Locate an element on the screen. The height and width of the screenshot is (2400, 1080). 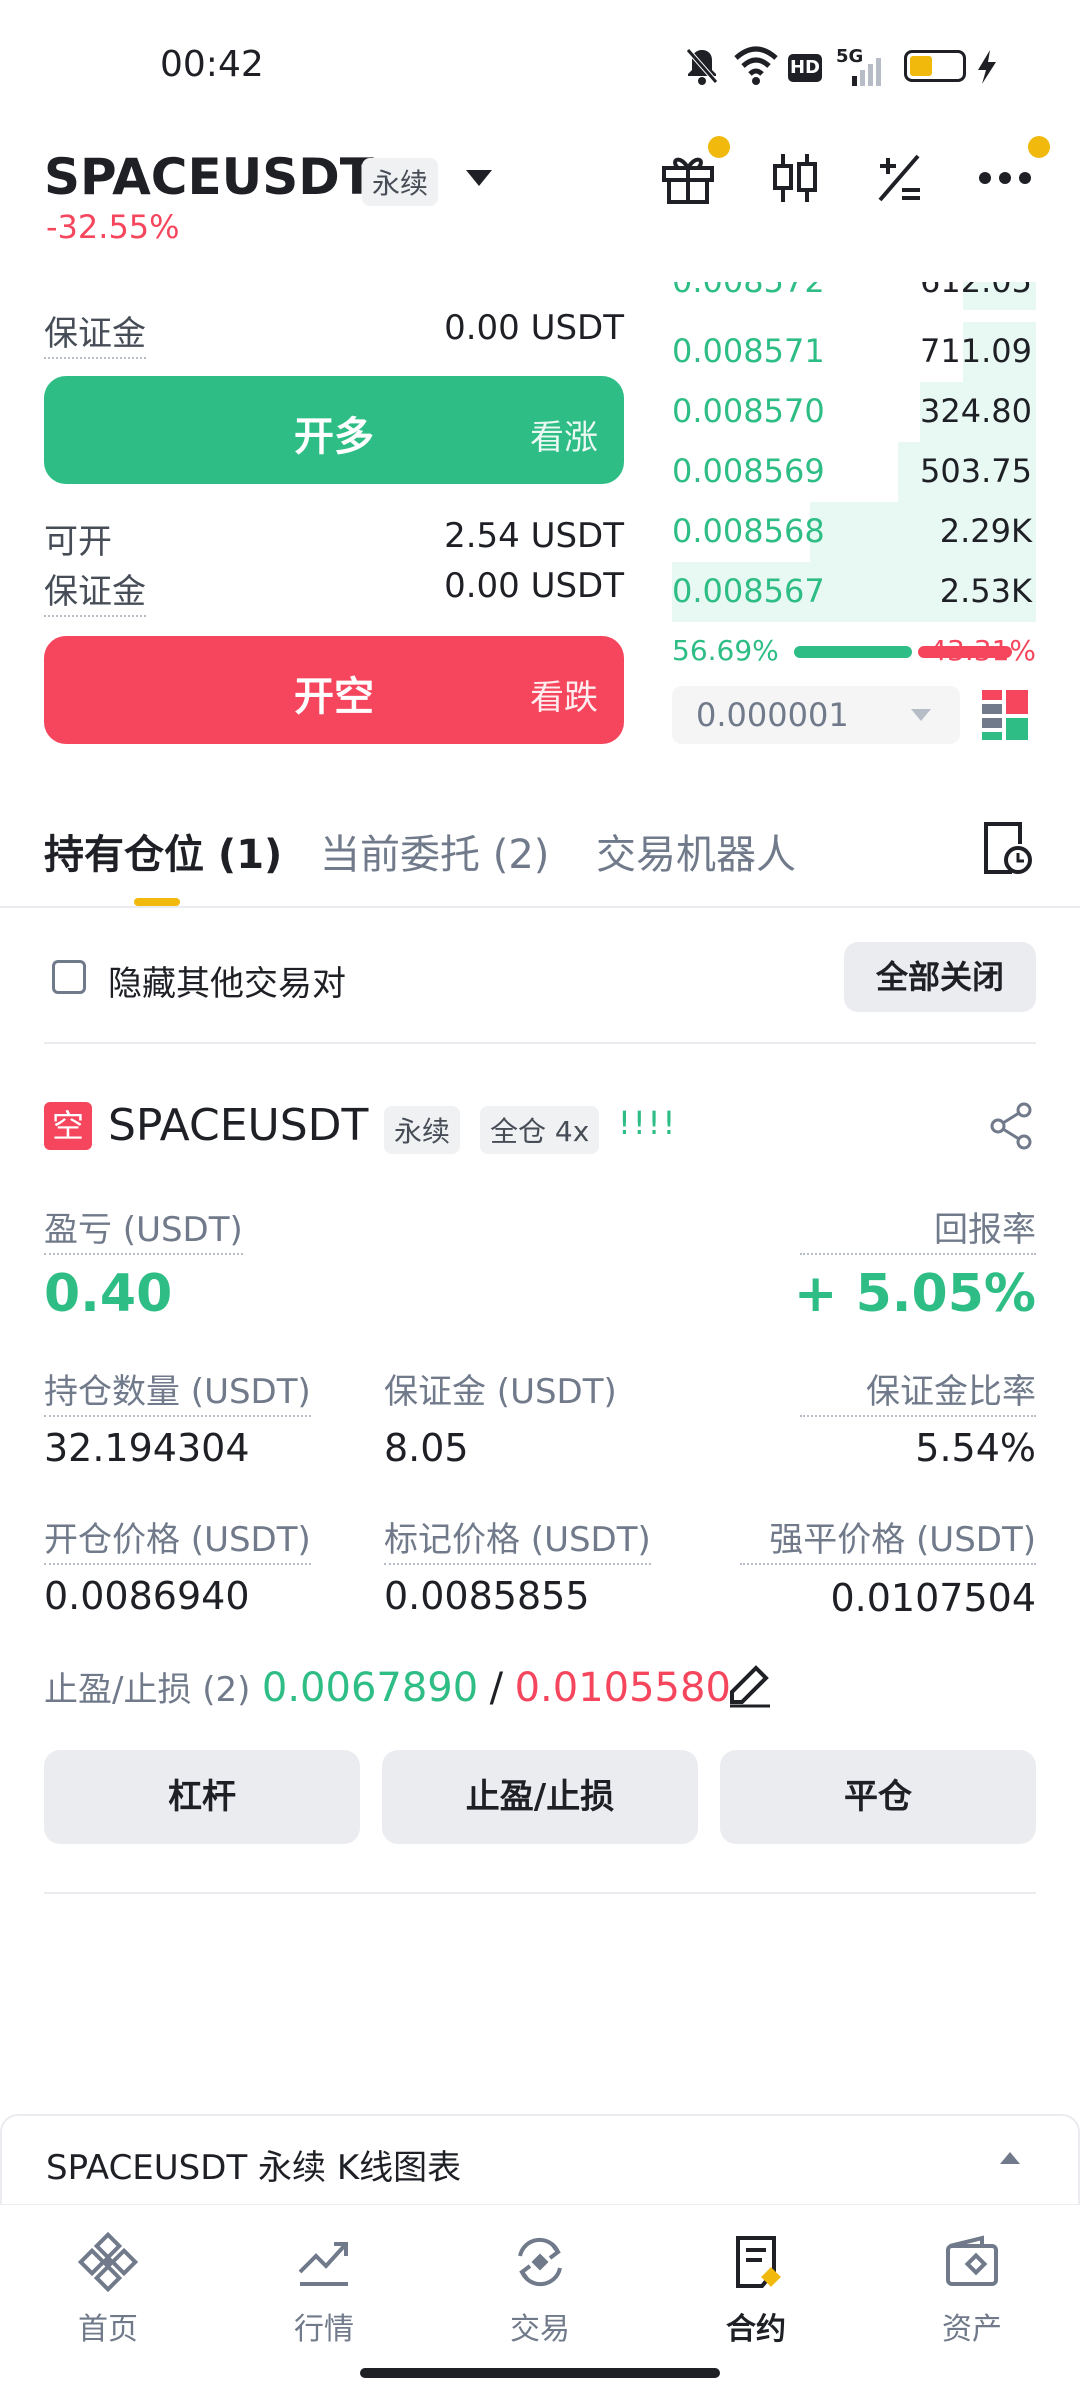
edit-icon is located at coordinates (750, 1686).